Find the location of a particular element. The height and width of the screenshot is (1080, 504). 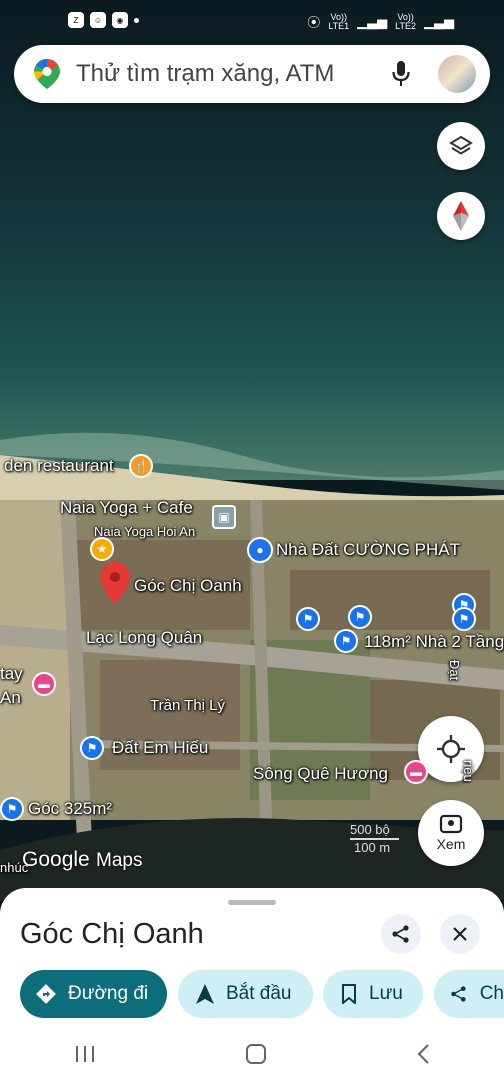

directions-label: Đường đi is located at coordinates (108, 993).